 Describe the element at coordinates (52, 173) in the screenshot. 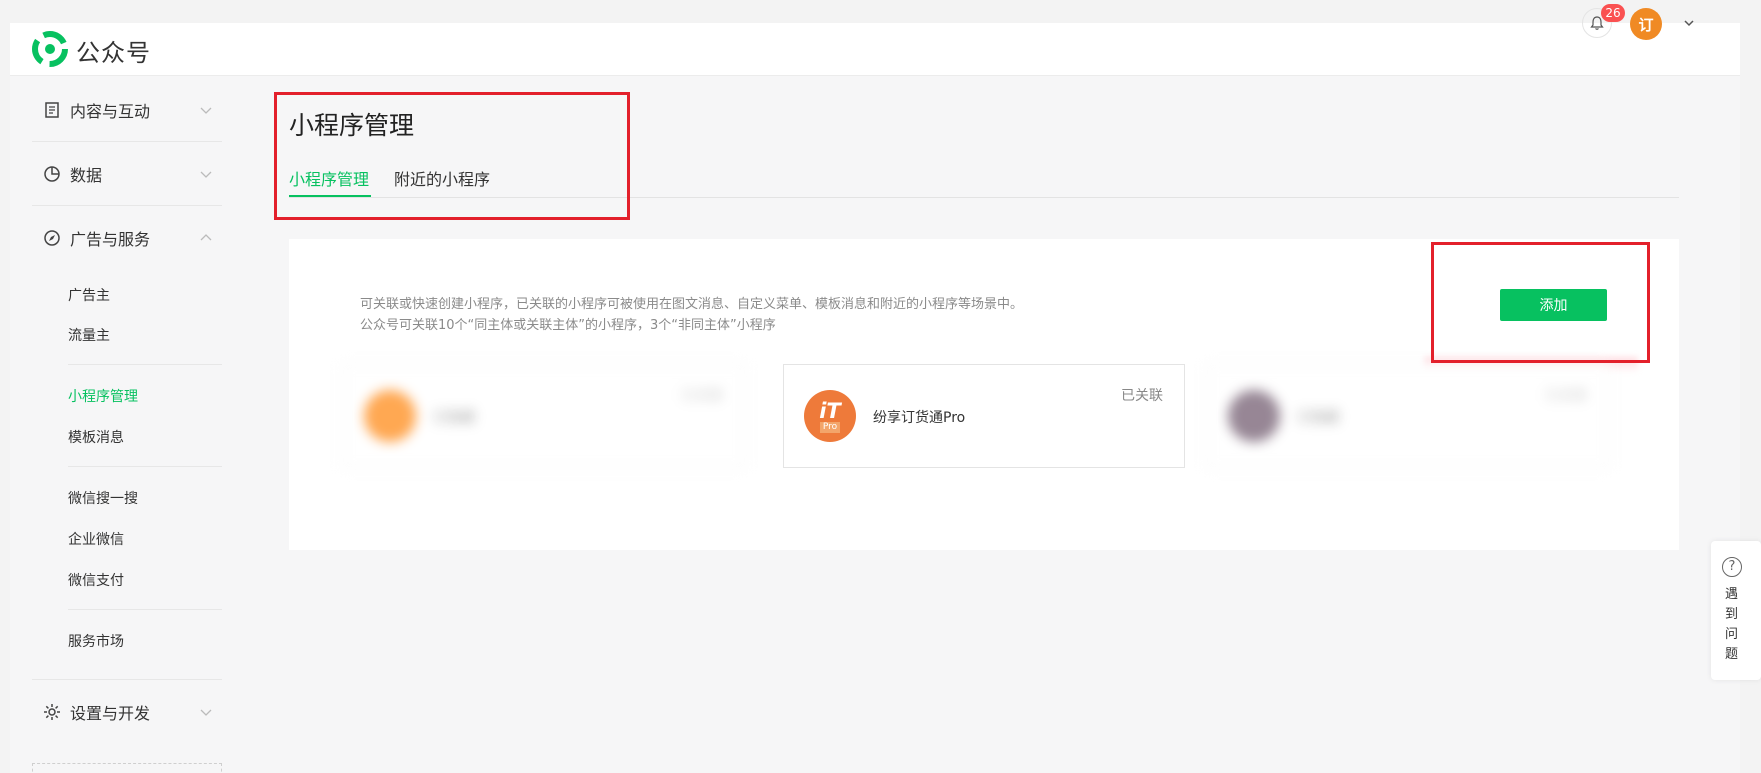

I see `pie-chart-icon` at that location.